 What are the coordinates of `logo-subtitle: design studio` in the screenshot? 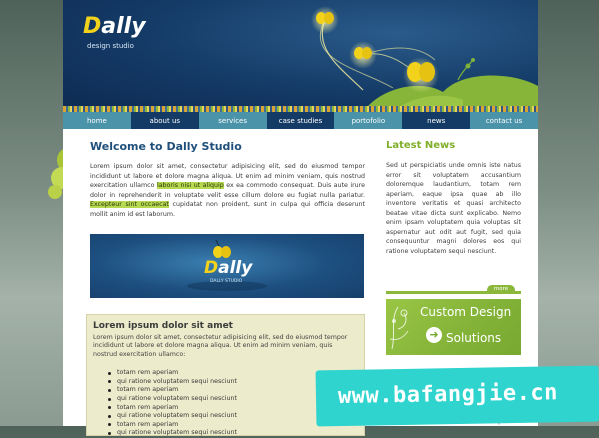 It's located at (110, 46).